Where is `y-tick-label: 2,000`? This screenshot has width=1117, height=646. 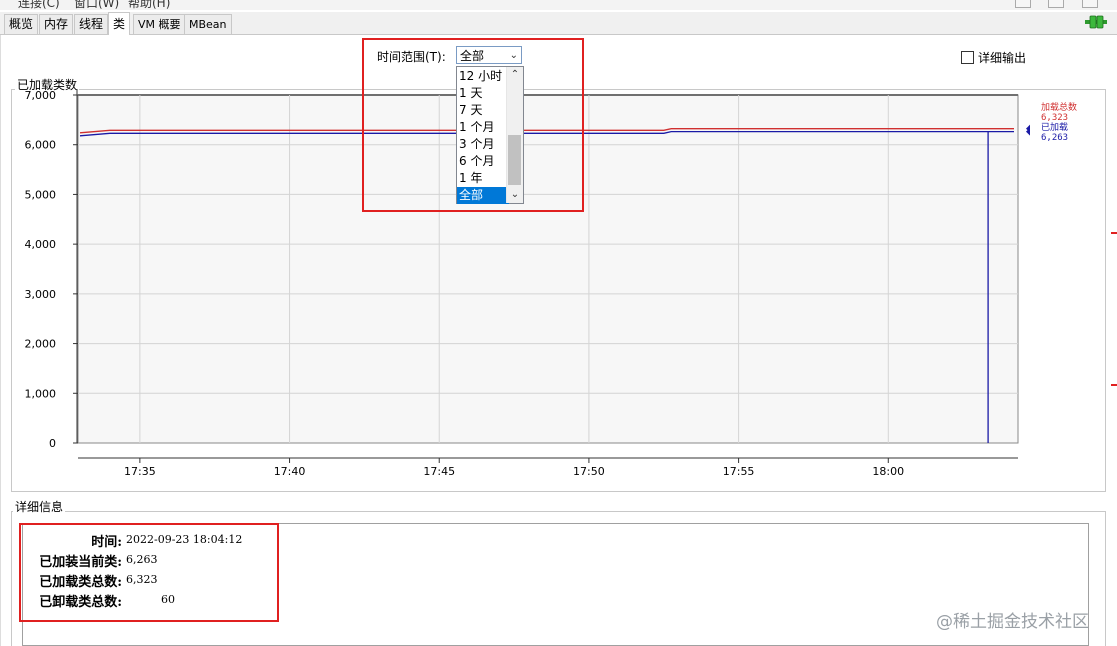
y-tick-label: 2,000 is located at coordinates (41, 344).